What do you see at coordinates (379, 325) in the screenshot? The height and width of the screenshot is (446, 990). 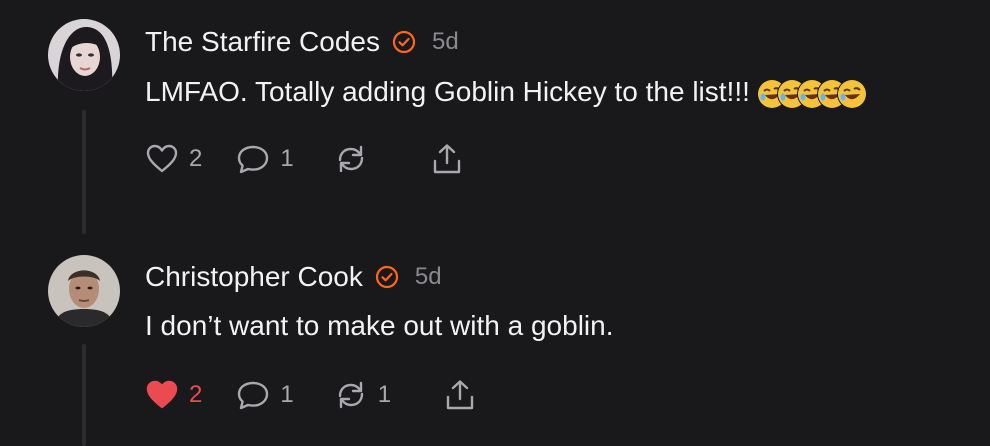 I see `comment-text: I don’t want to make out with a goblin.` at bounding box center [379, 325].